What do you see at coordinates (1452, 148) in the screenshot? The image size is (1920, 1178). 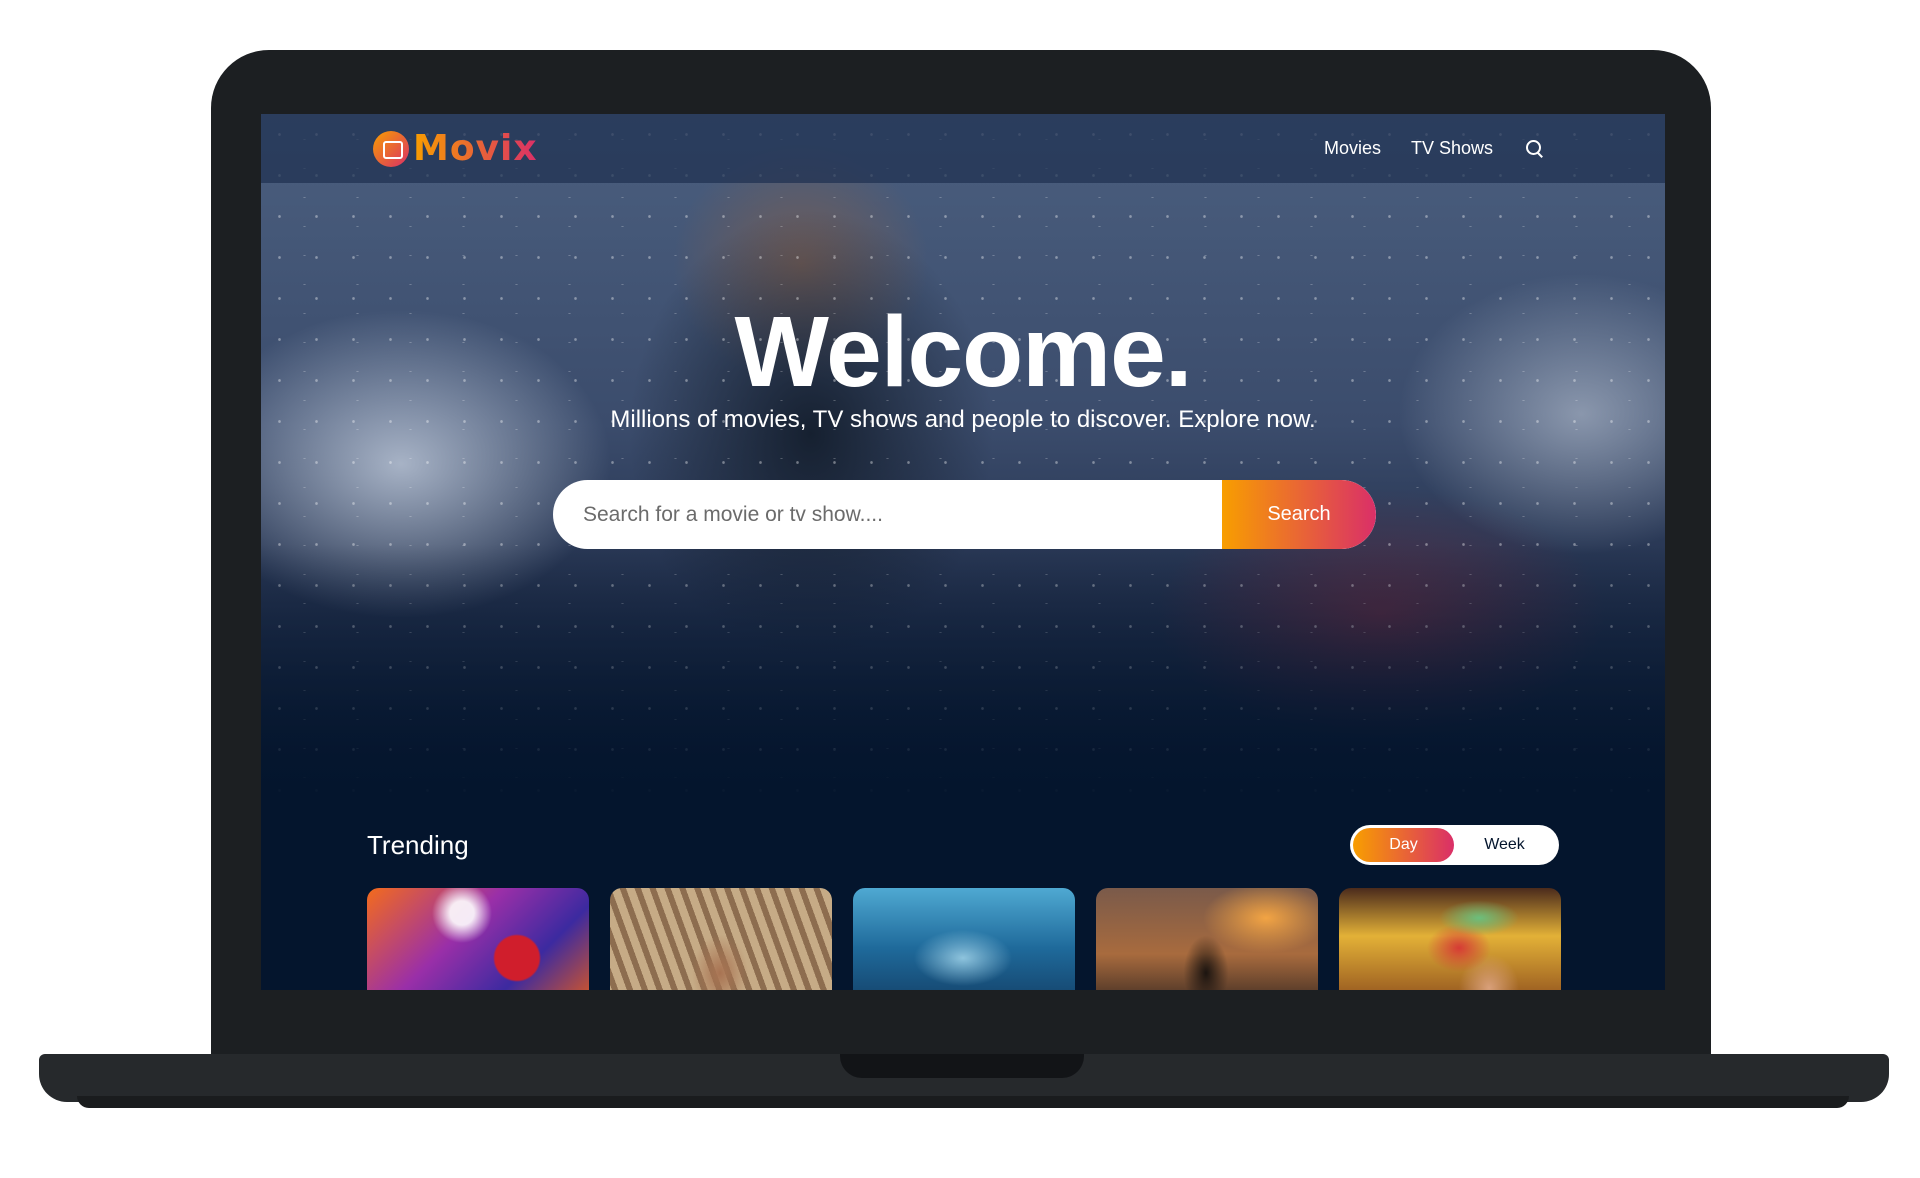 I see `nav-link-tv-shows: TV Shows` at bounding box center [1452, 148].